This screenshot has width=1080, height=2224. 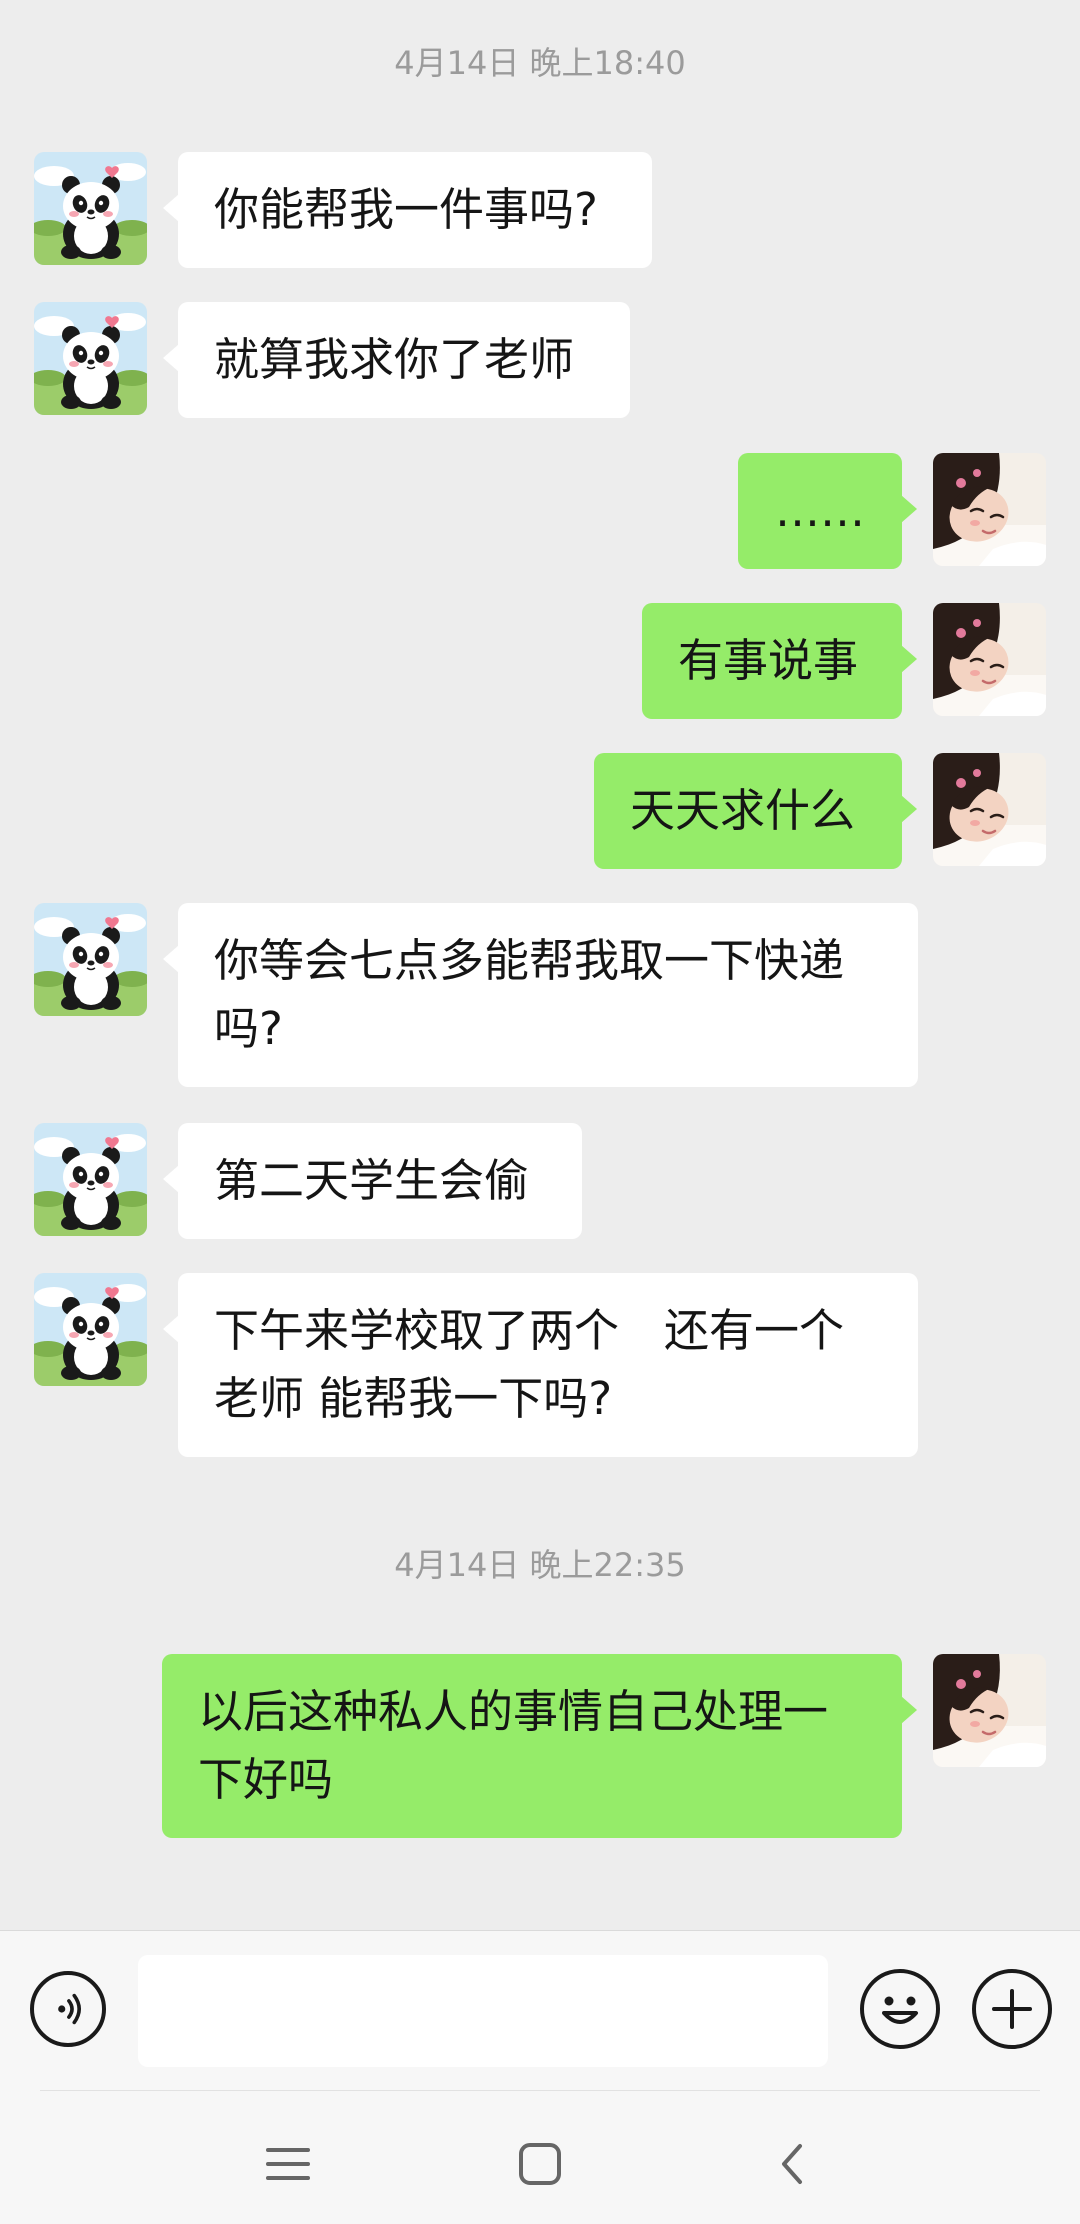 I want to click on navigation-bar, so click(x=540, y=2157).